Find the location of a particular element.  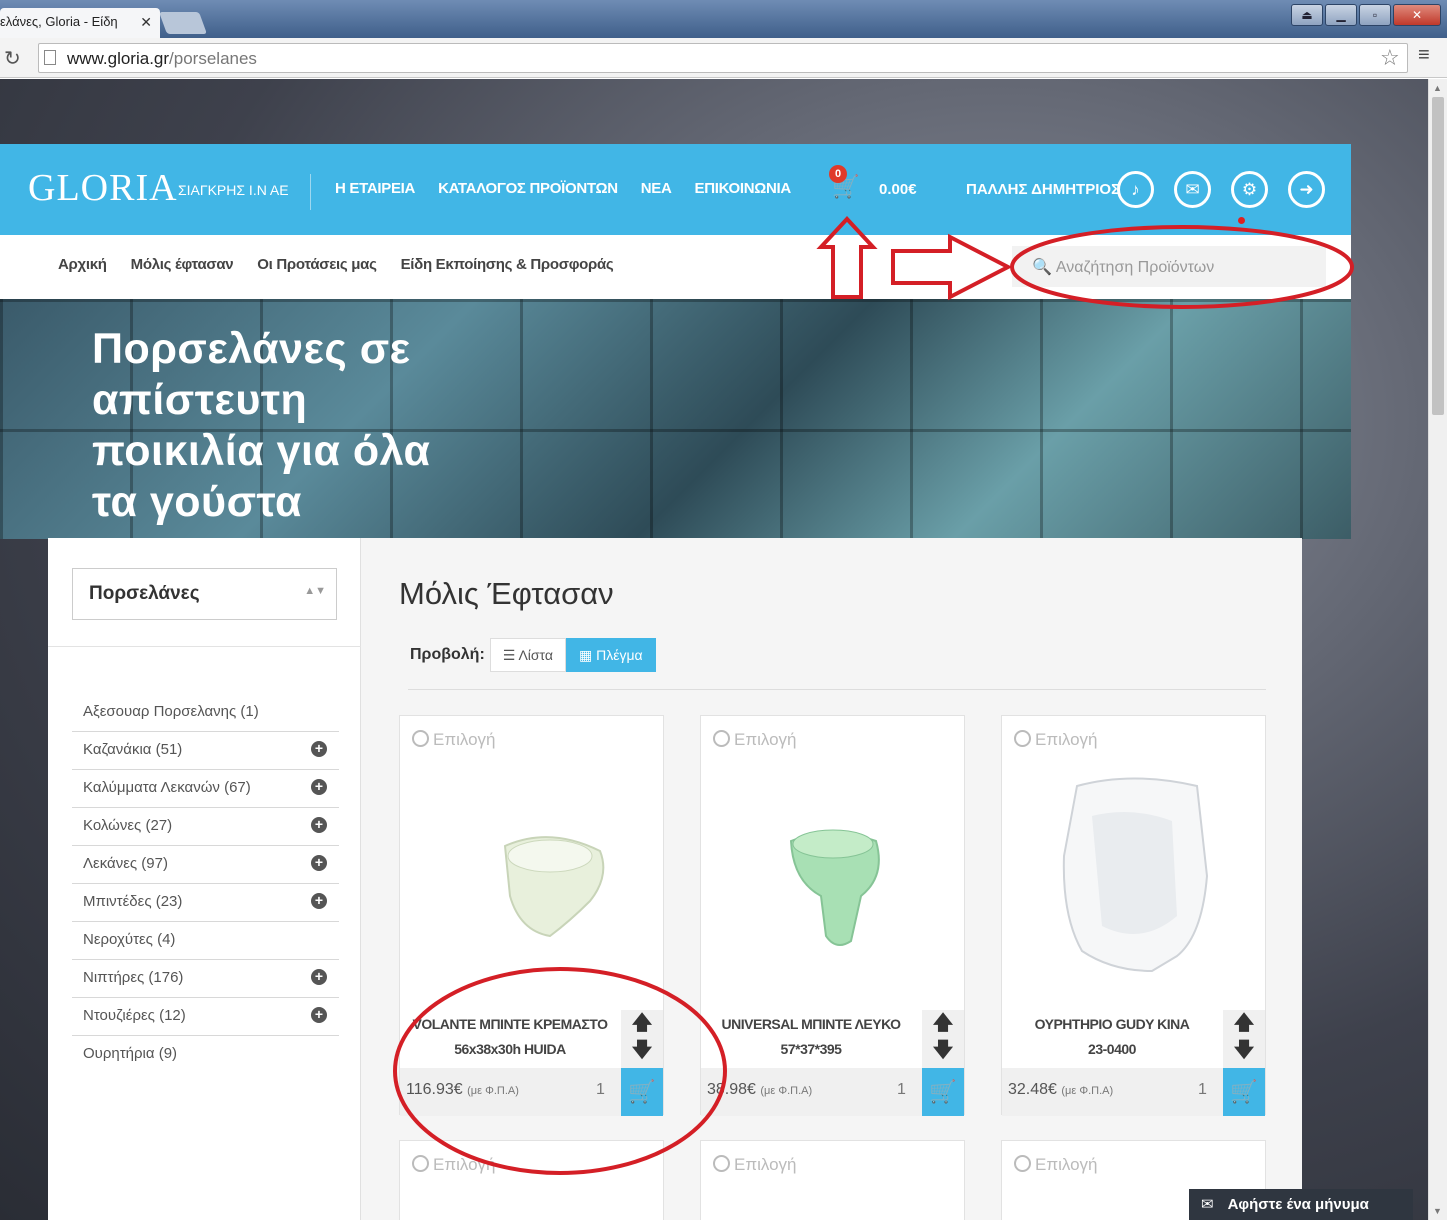

category-item: Καζανάκια (51) + is located at coordinates (205, 751).